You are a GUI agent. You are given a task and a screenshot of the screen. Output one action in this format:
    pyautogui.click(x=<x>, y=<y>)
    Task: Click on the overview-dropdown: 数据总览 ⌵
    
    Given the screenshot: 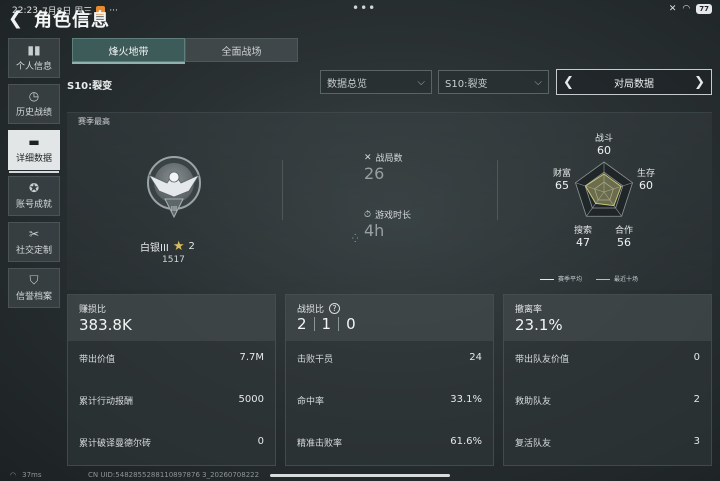 What is the action you would take?
    pyautogui.click(x=376, y=82)
    